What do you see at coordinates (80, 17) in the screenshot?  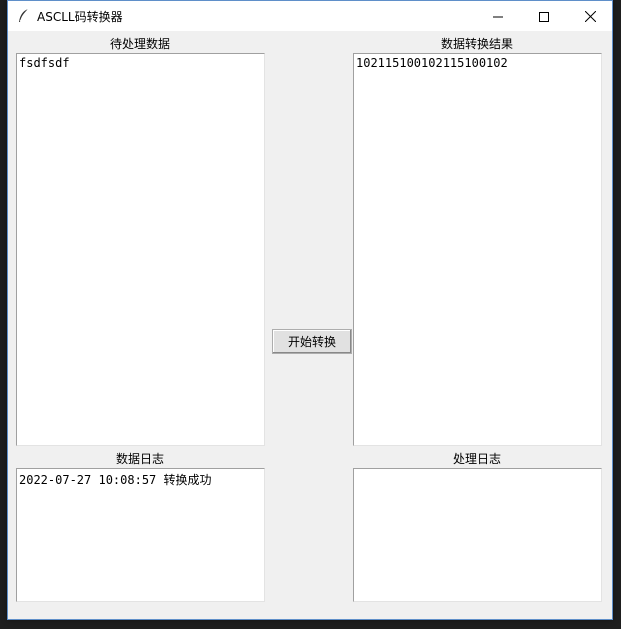 I see `window-title: ASCLL码转换器` at bounding box center [80, 17].